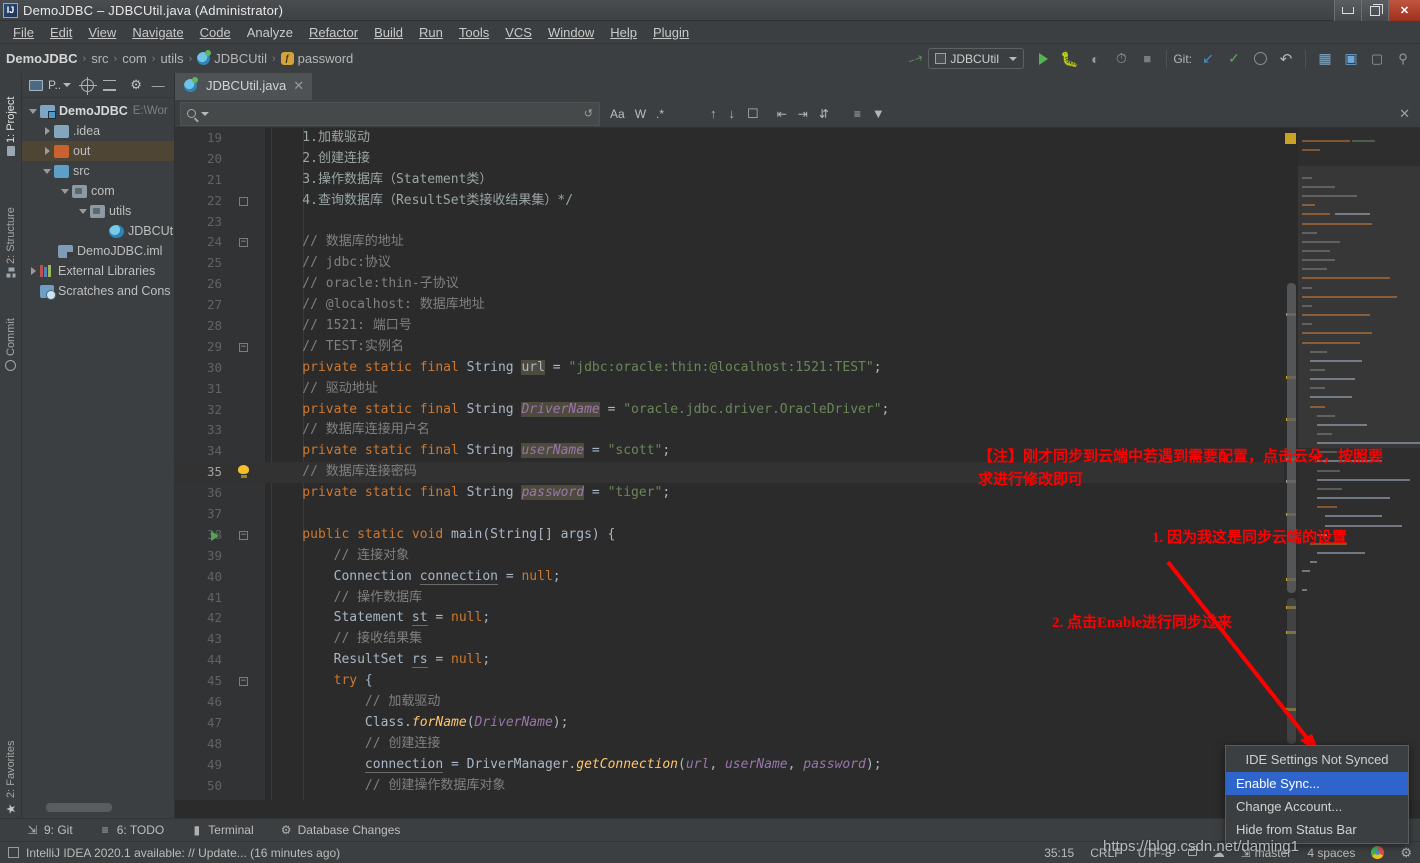 This screenshot has height=863, width=1420. I want to click on sidebar-item-structure: 2: Structure, so click(11, 231).